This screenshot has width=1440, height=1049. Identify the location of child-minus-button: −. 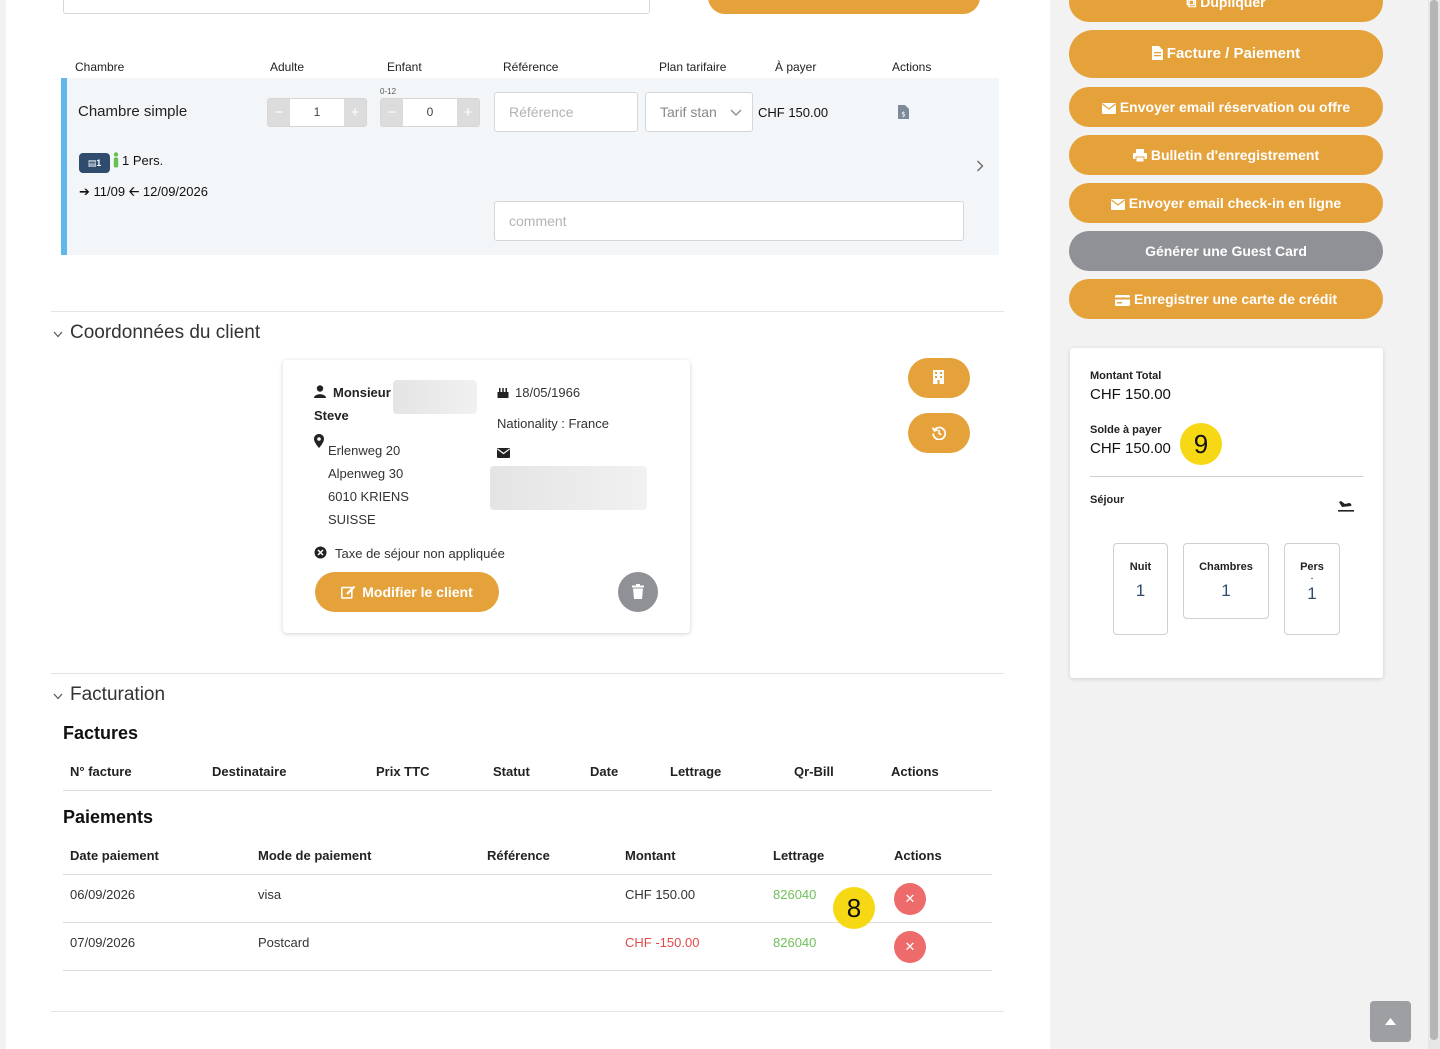
(392, 112).